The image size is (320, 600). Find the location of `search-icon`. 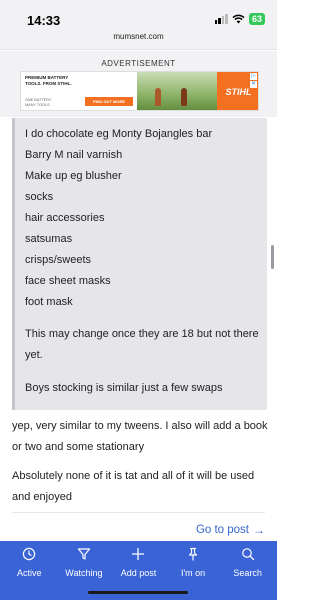

search-icon is located at coordinates (247, 554).